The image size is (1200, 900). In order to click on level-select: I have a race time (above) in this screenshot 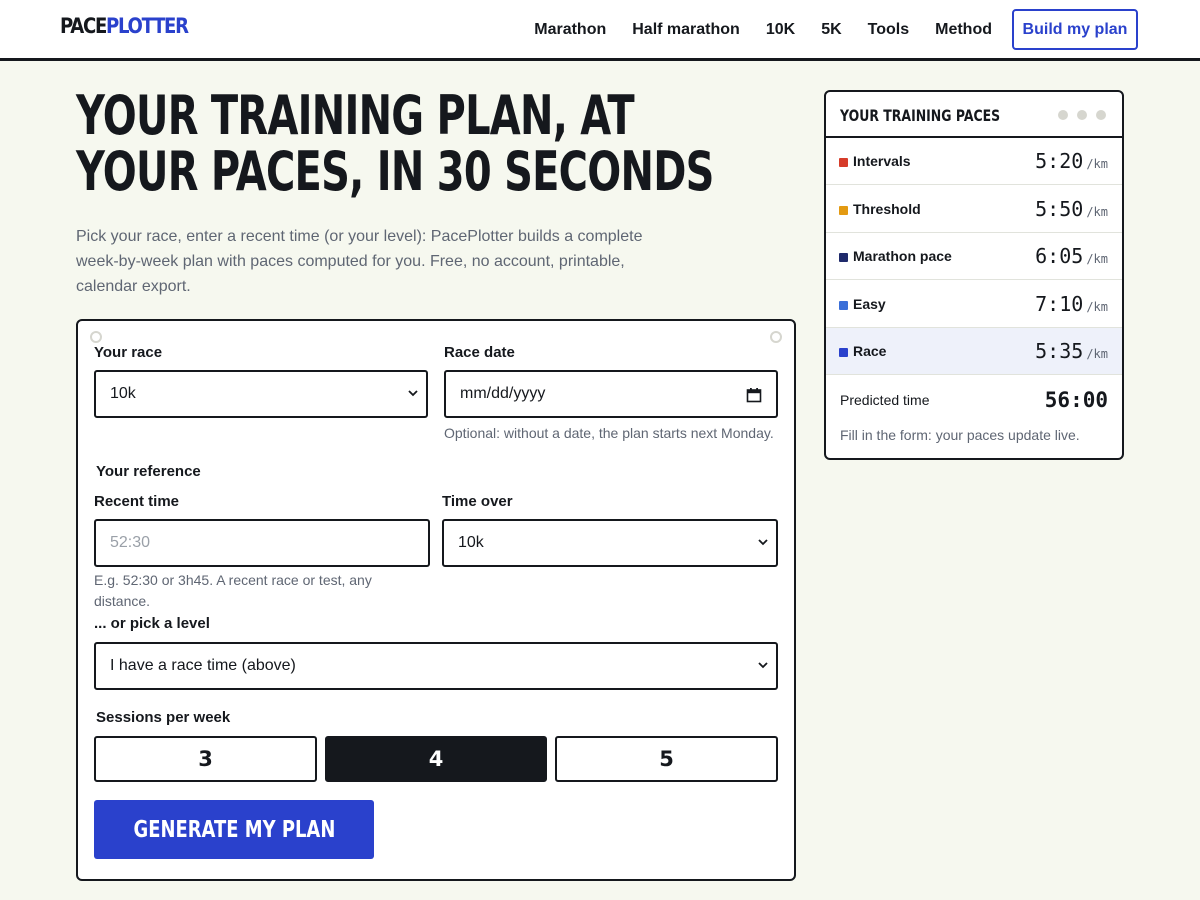, I will do `click(436, 666)`.